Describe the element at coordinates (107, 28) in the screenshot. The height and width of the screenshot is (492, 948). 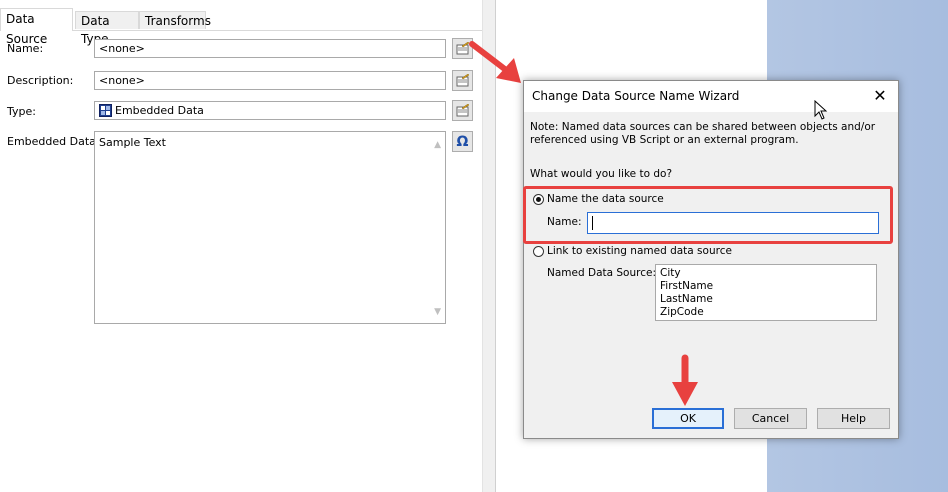
I see `tab-data-type: Data Type` at that location.